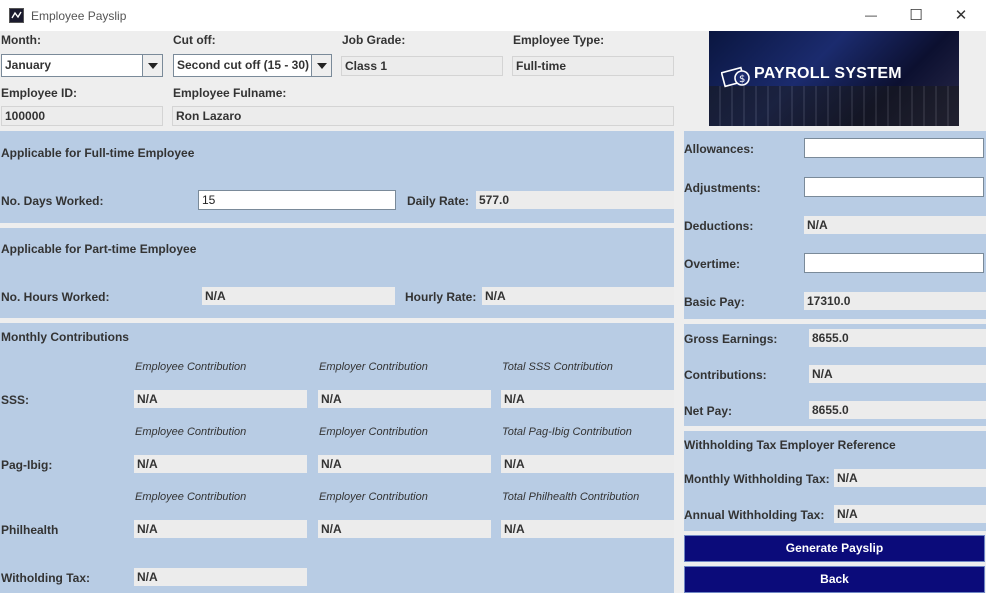 This screenshot has width=986, height=593. I want to click on fullname-field: Ron Lazaro, so click(423, 116).